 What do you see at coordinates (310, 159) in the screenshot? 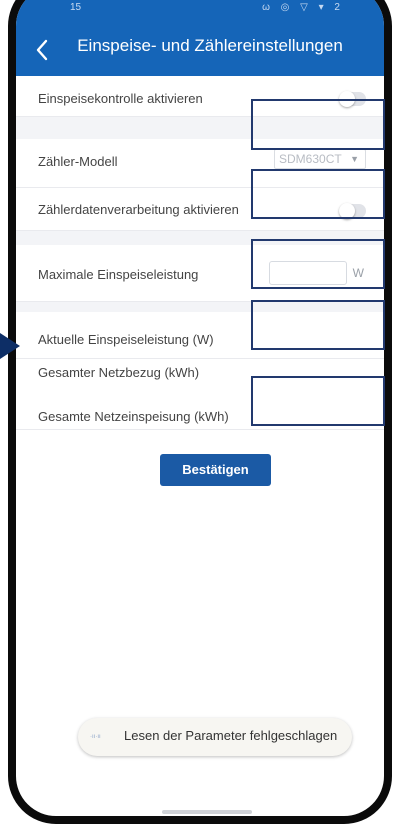
I see `meter-model-value: SDM630CT` at bounding box center [310, 159].